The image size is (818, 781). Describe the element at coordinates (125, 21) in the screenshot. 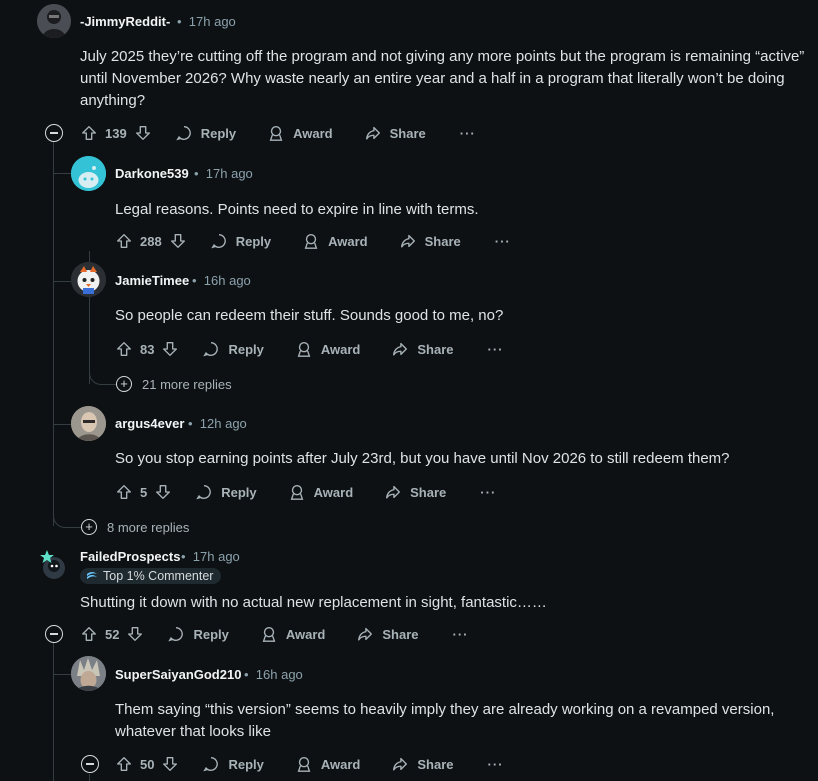

I see `comment-author: -JimmyReddit-` at that location.